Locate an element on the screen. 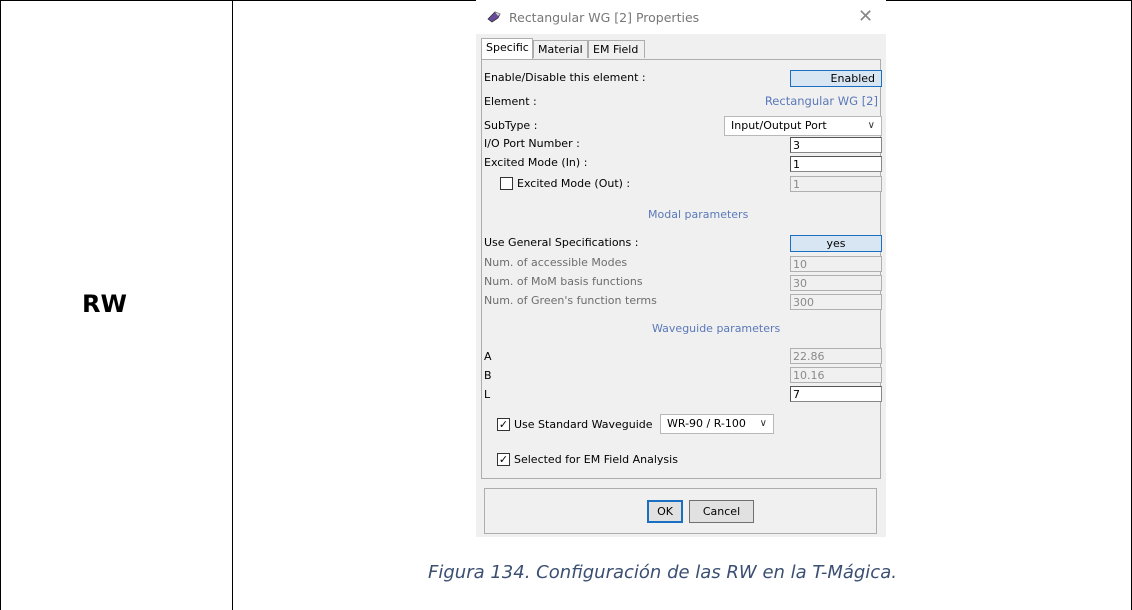 The image size is (1132, 610). green-terms-label: Num. of Green's function terms is located at coordinates (570, 300).